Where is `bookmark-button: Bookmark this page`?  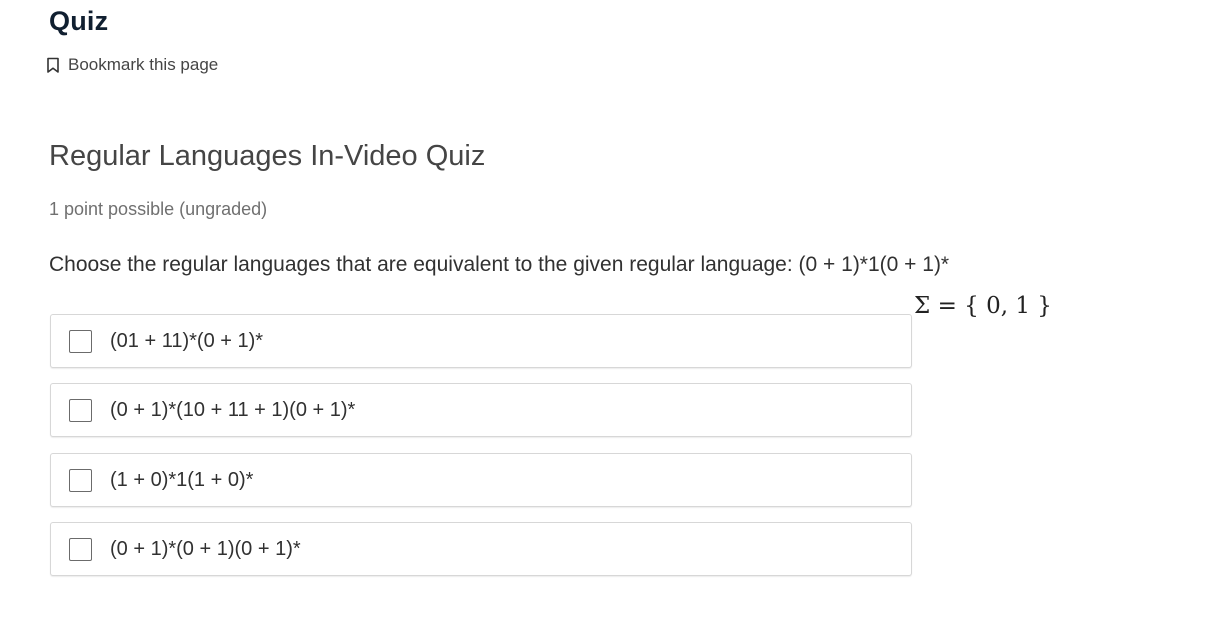 bookmark-button: Bookmark this page is located at coordinates (131, 65).